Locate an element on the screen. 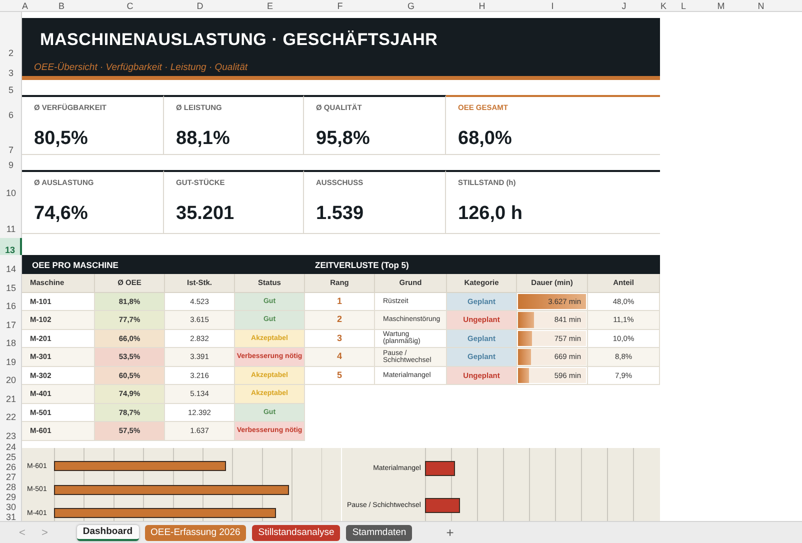 This screenshot has width=802, height=543. kpi-value: 35.201 is located at coordinates (205, 214).